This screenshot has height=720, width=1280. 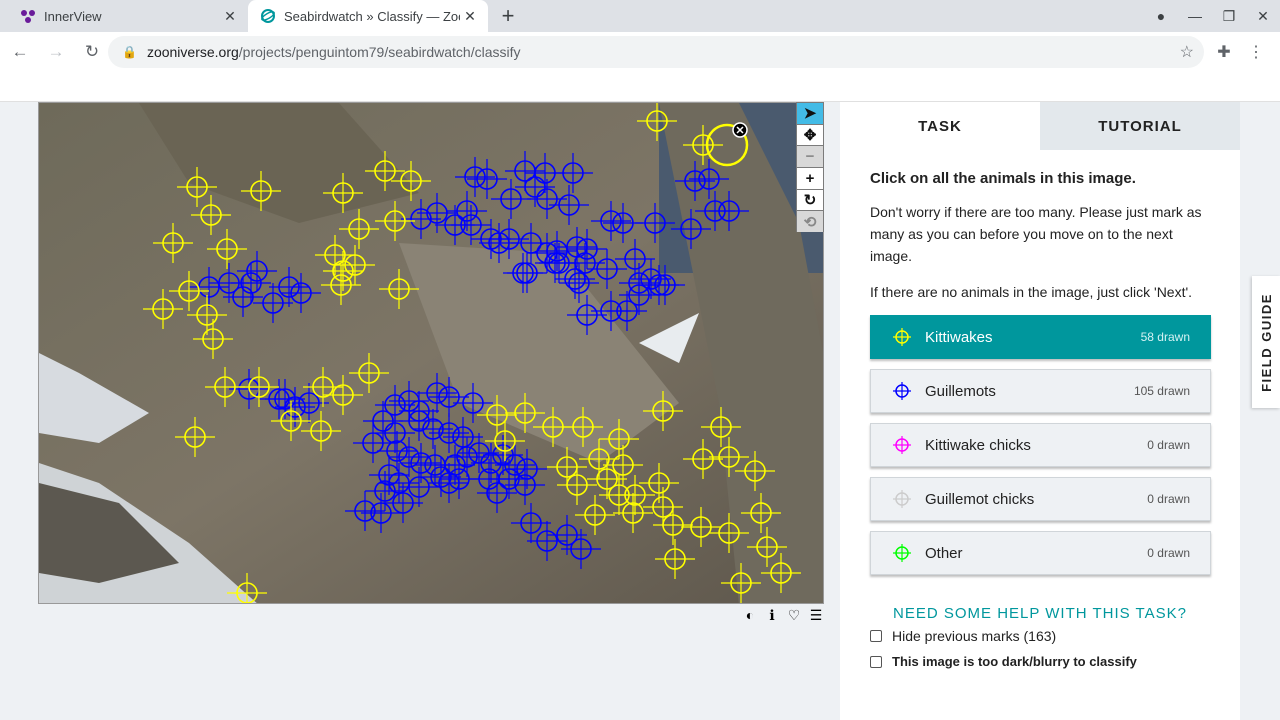 What do you see at coordinates (1040, 391) in the screenshot?
I see `tool-button: Guillemots 105 drawn` at bounding box center [1040, 391].